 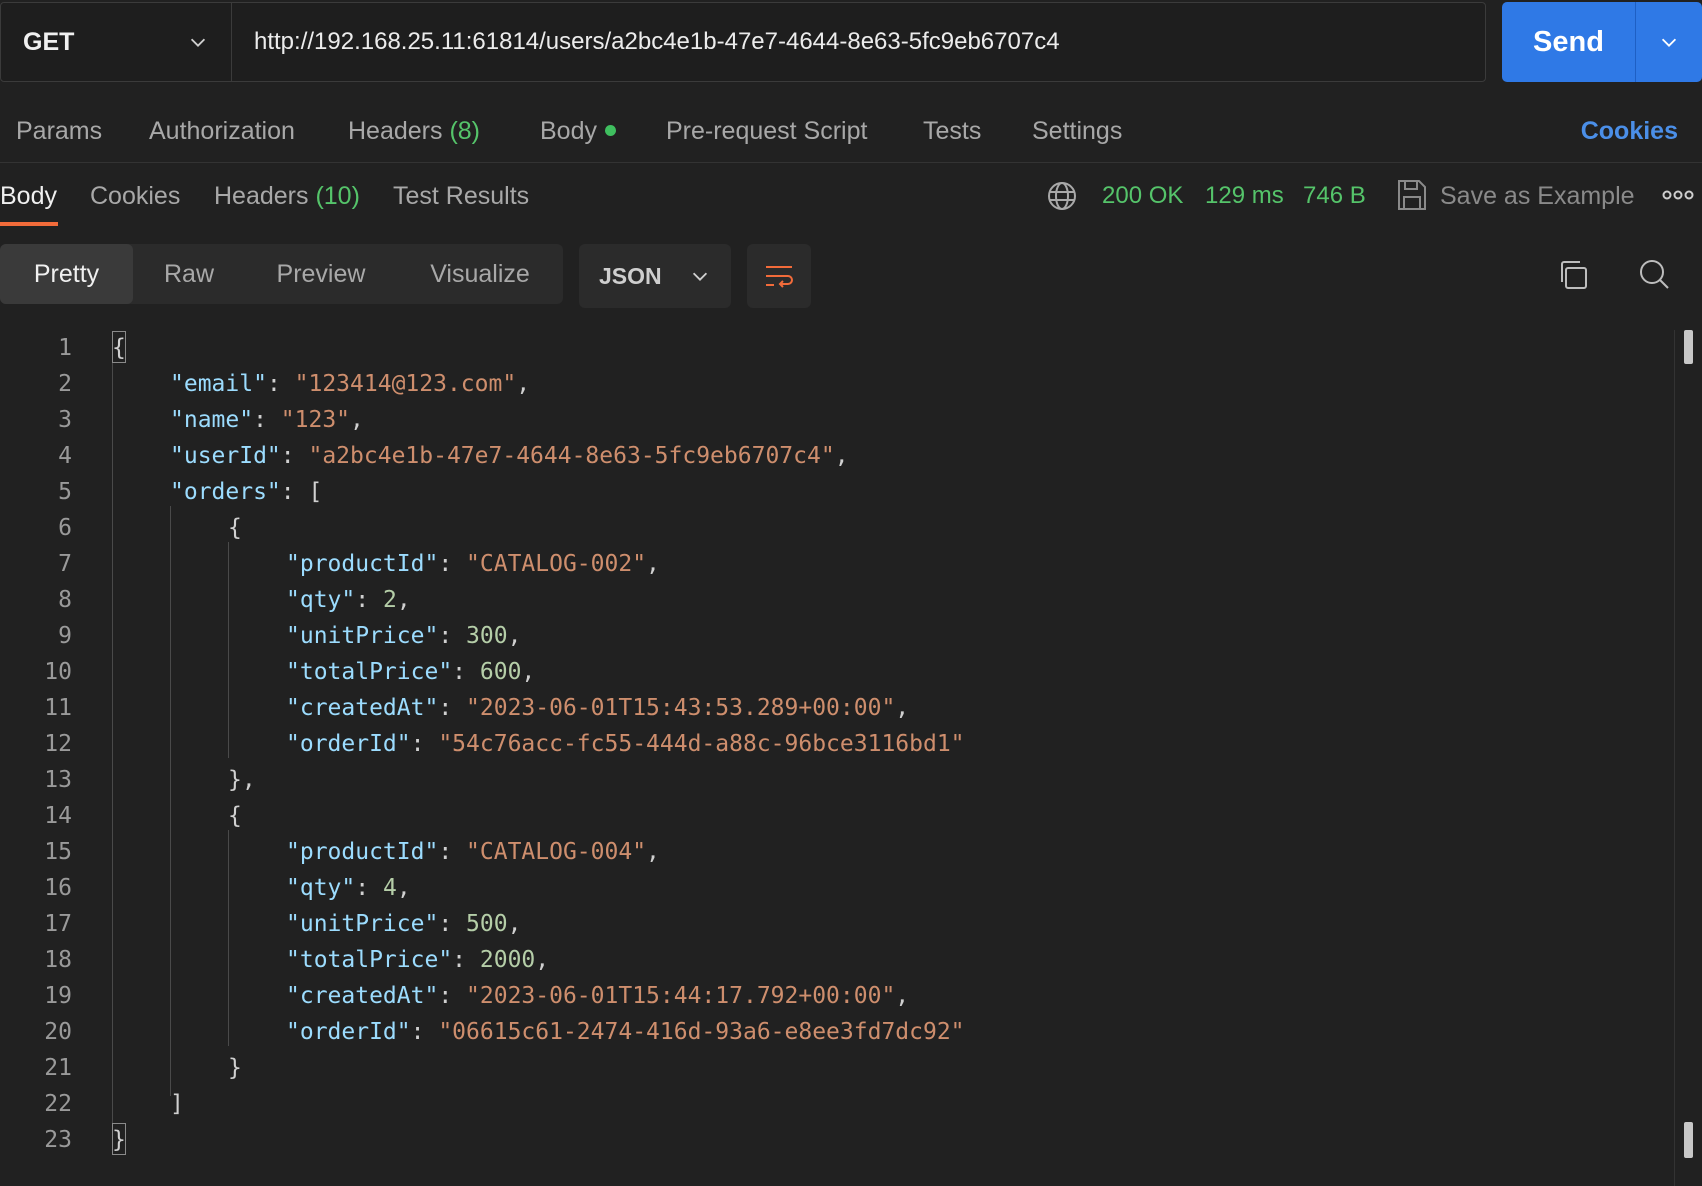 What do you see at coordinates (362, 636) in the screenshot?
I see `json-key: "unitPrice"` at bounding box center [362, 636].